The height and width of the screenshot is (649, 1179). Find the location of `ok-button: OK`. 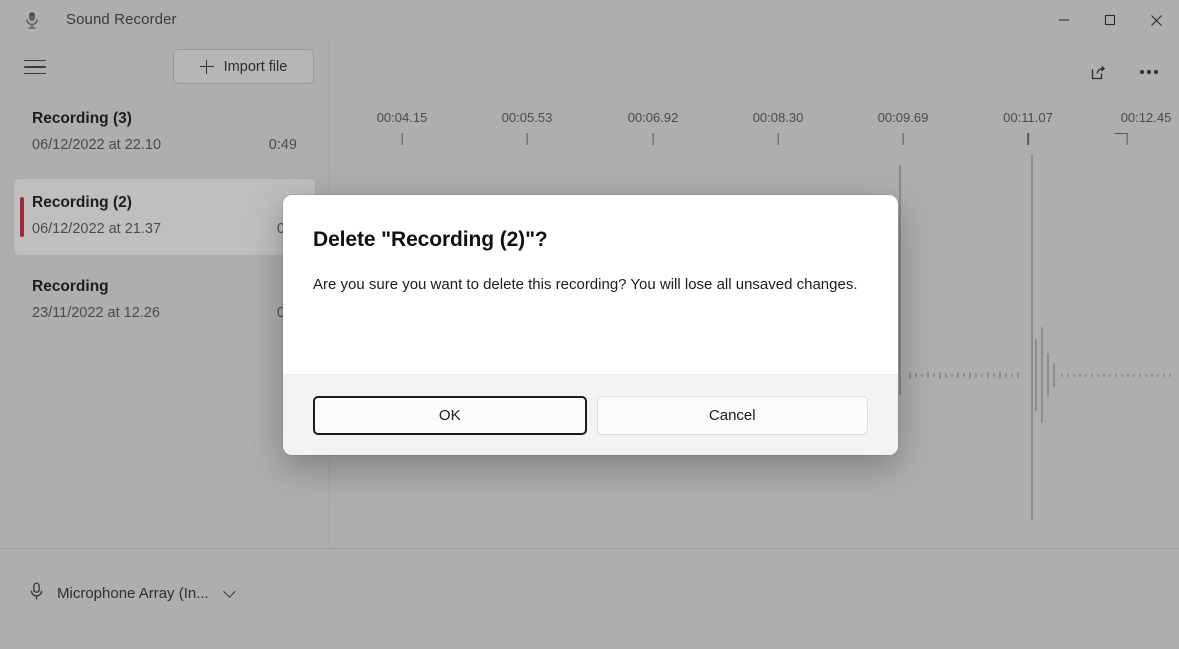

ok-button: OK is located at coordinates (450, 415).